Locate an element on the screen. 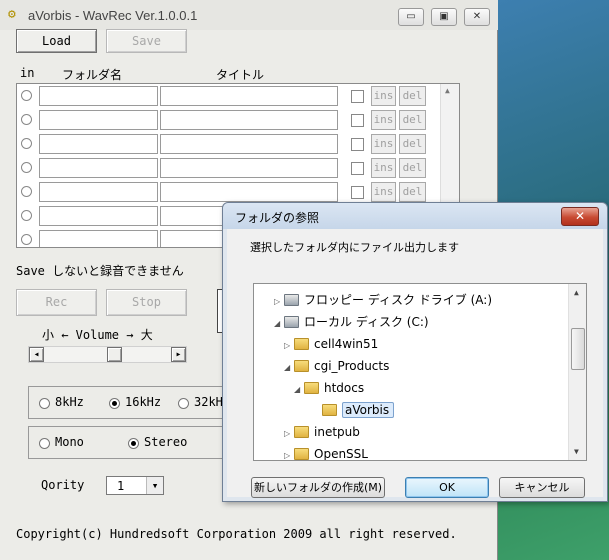 This screenshot has width=609, height=560. stop-button: Stop is located at coordinates (146, 302).